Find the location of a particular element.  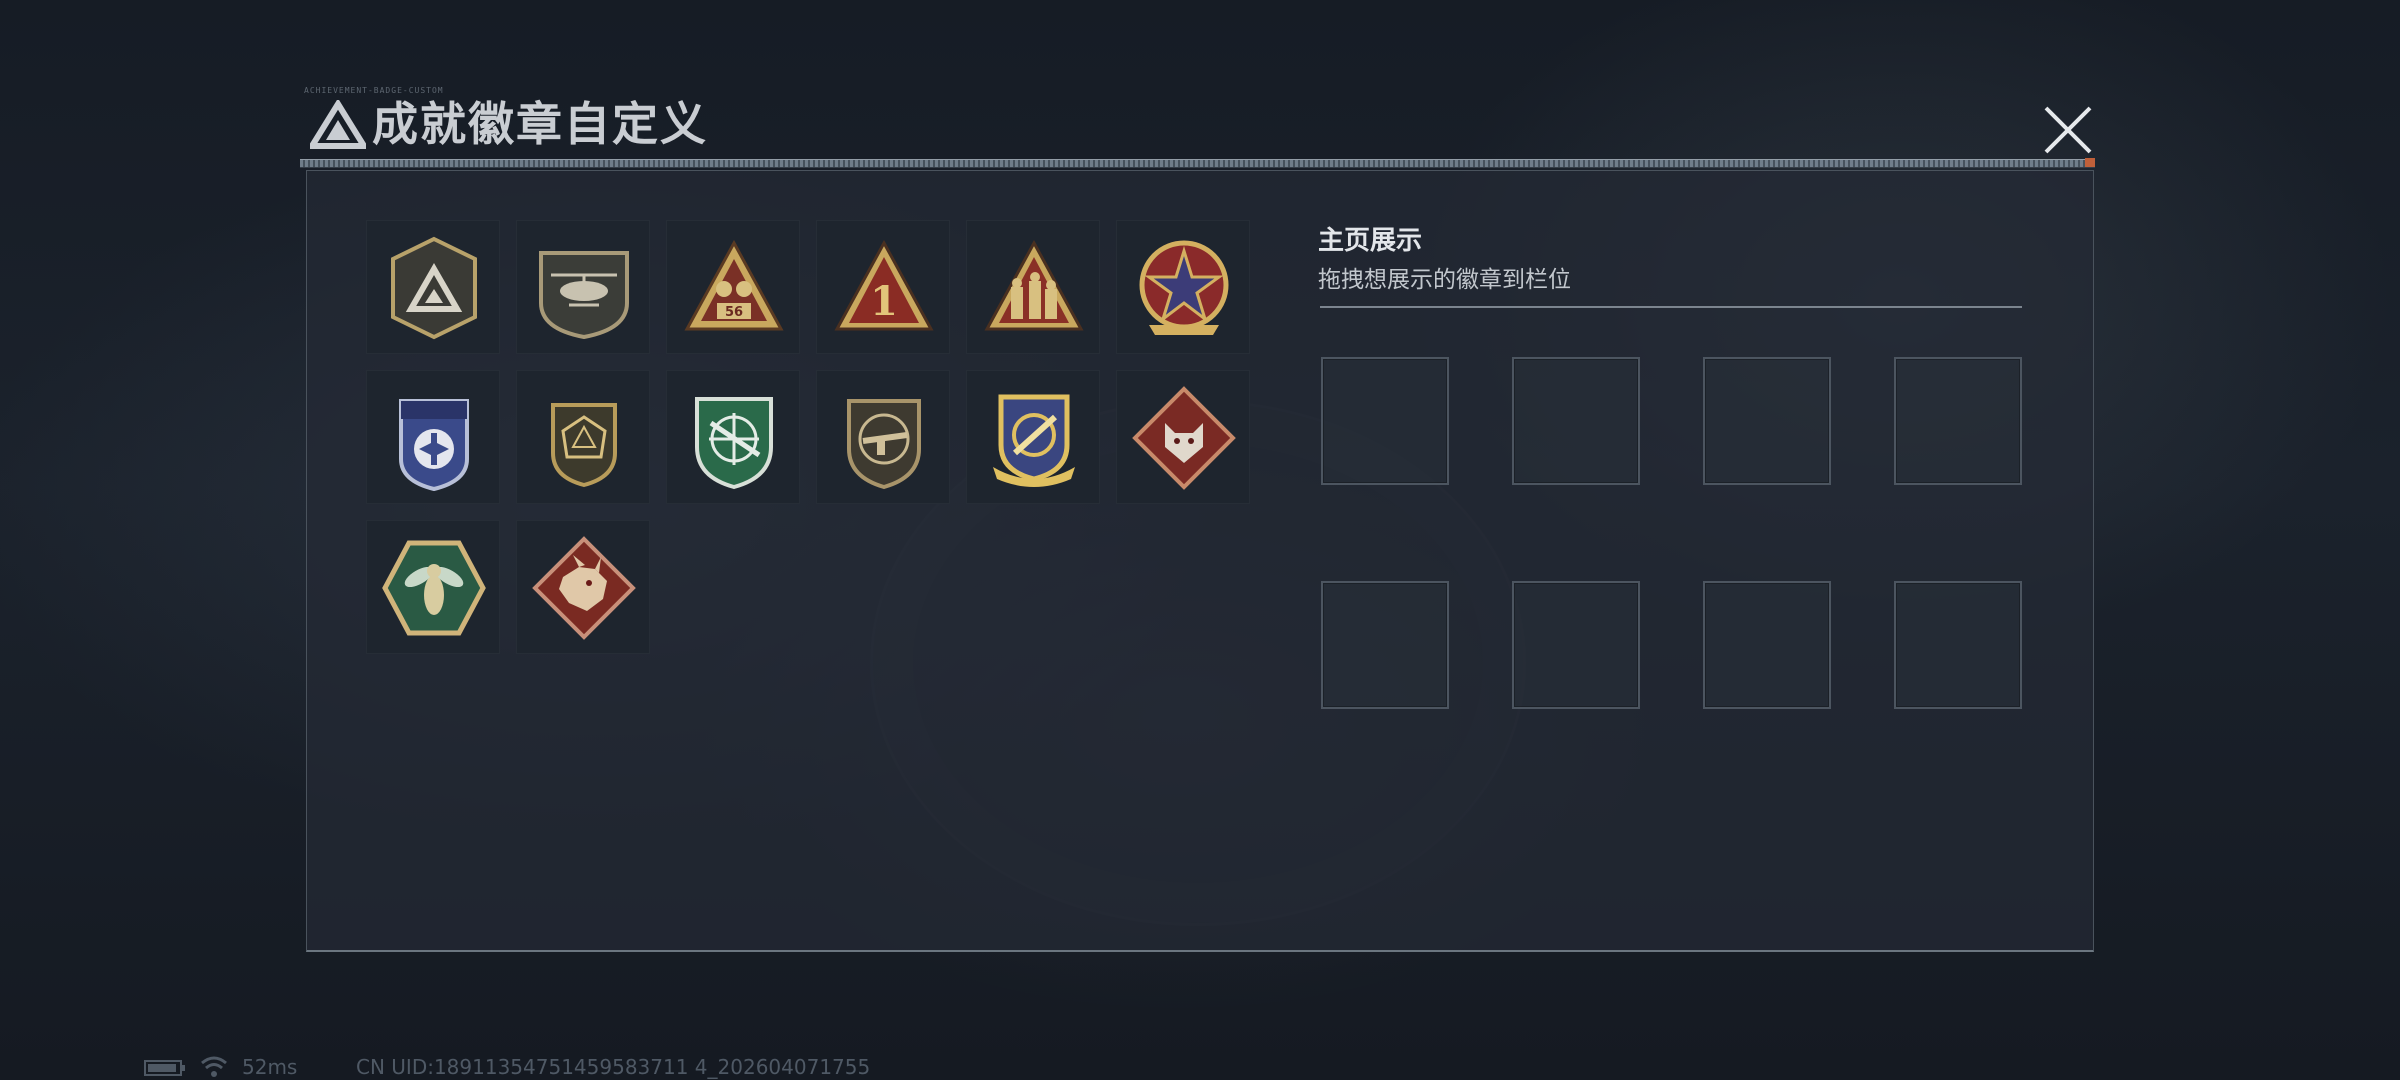

homepage-showcase: 主页展示 拖拽想展示的徽章到栏位 is located at coordinates (1671, 470).